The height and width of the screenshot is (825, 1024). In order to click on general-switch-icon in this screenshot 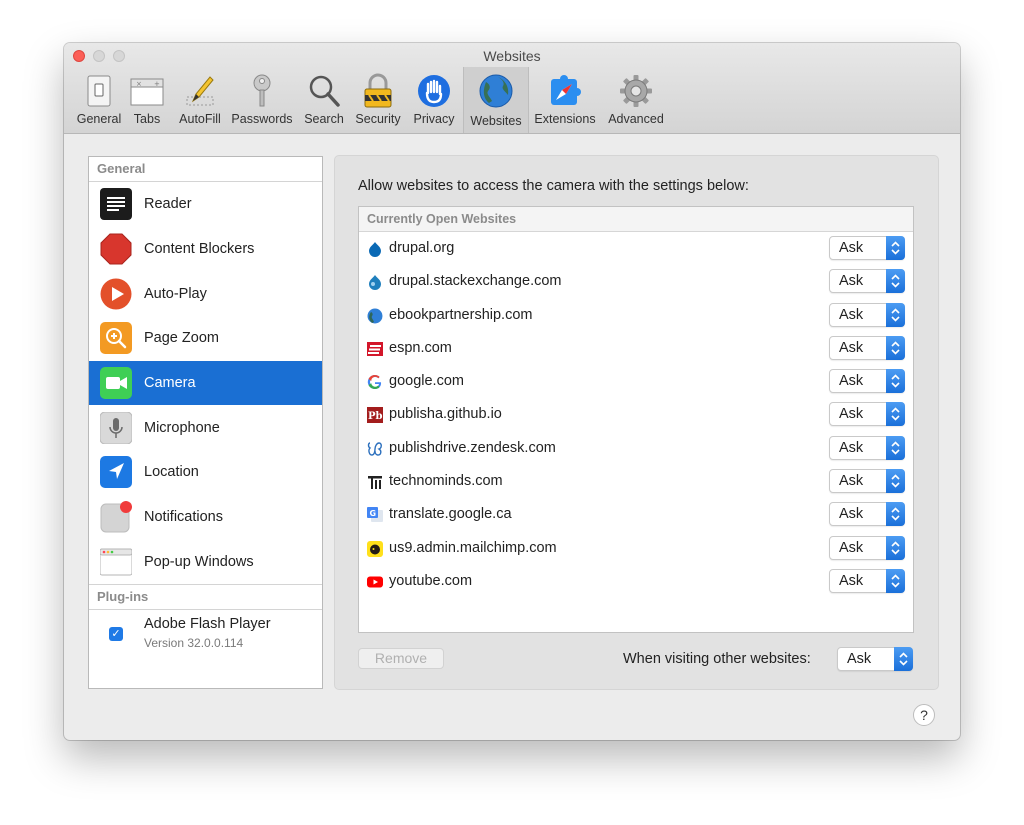, I will do `click(99, 91)`.